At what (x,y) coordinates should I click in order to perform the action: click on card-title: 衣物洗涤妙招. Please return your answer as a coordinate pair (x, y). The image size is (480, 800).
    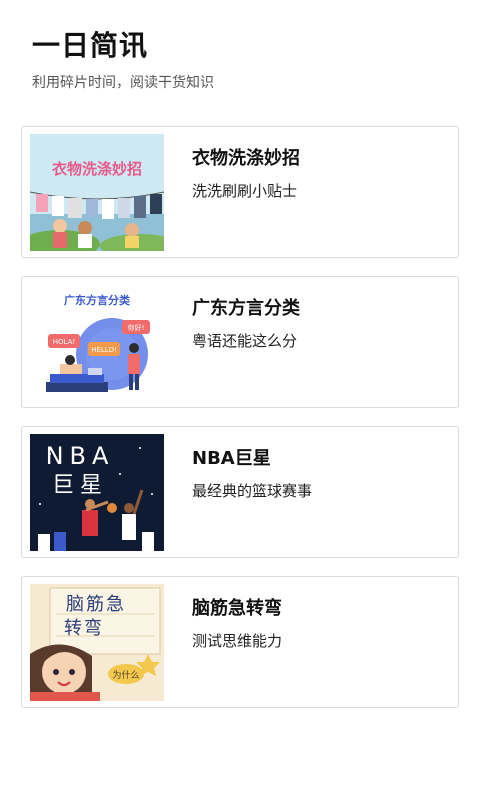
    Looking at the image, I should click on (246, 158).